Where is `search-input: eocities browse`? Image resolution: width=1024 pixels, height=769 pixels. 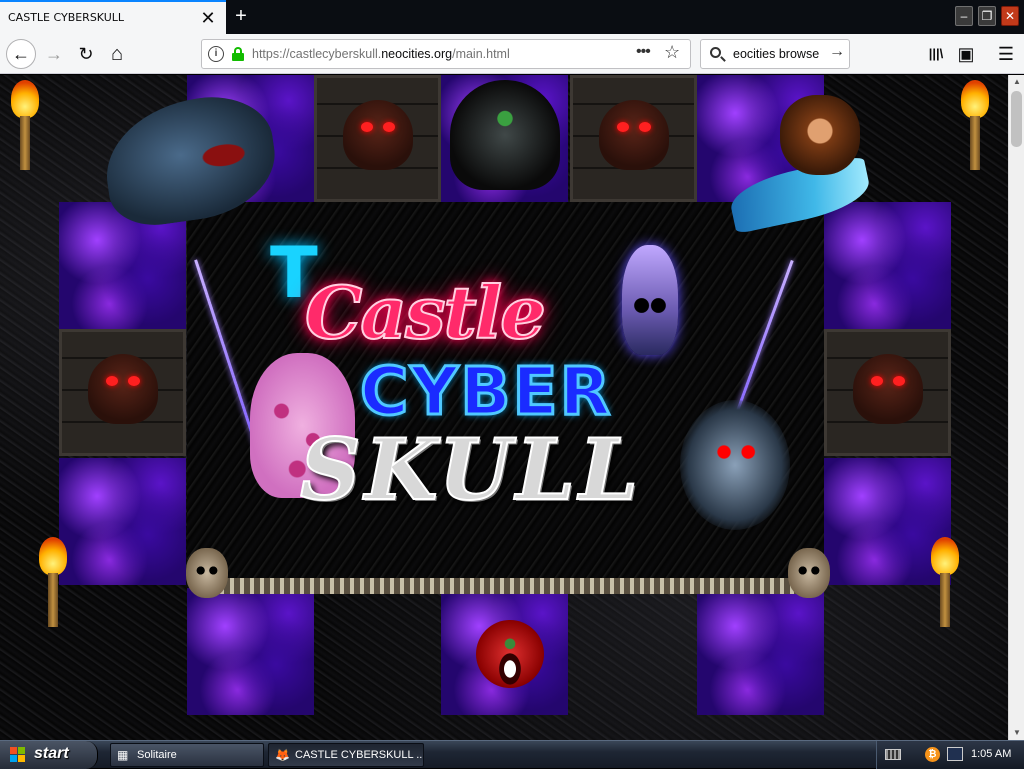 search-input: eocities browse is located at coordinates (776, 54).